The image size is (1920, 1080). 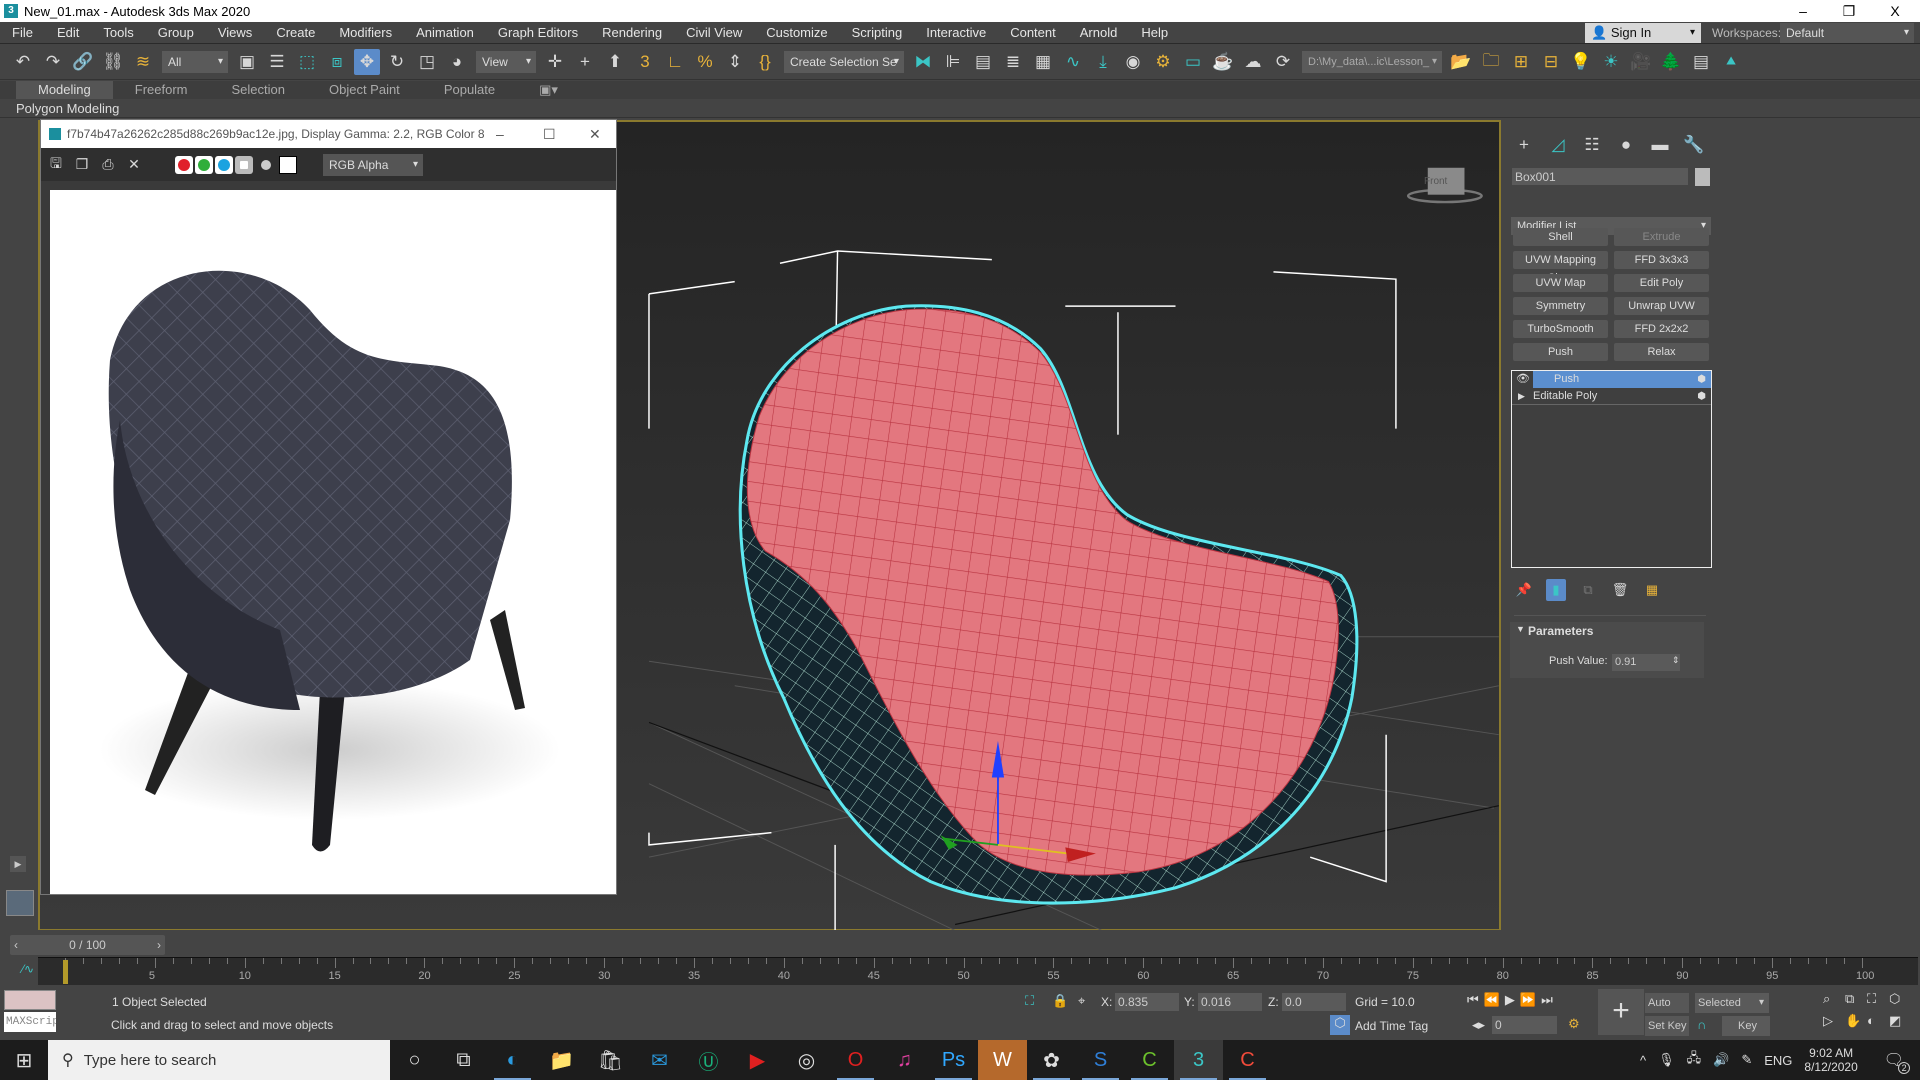 What do you see at coordinates (735, 62) in the screenshot?
I see `spinner-snap-icon: ⇕` at bounding box center [735, 62].